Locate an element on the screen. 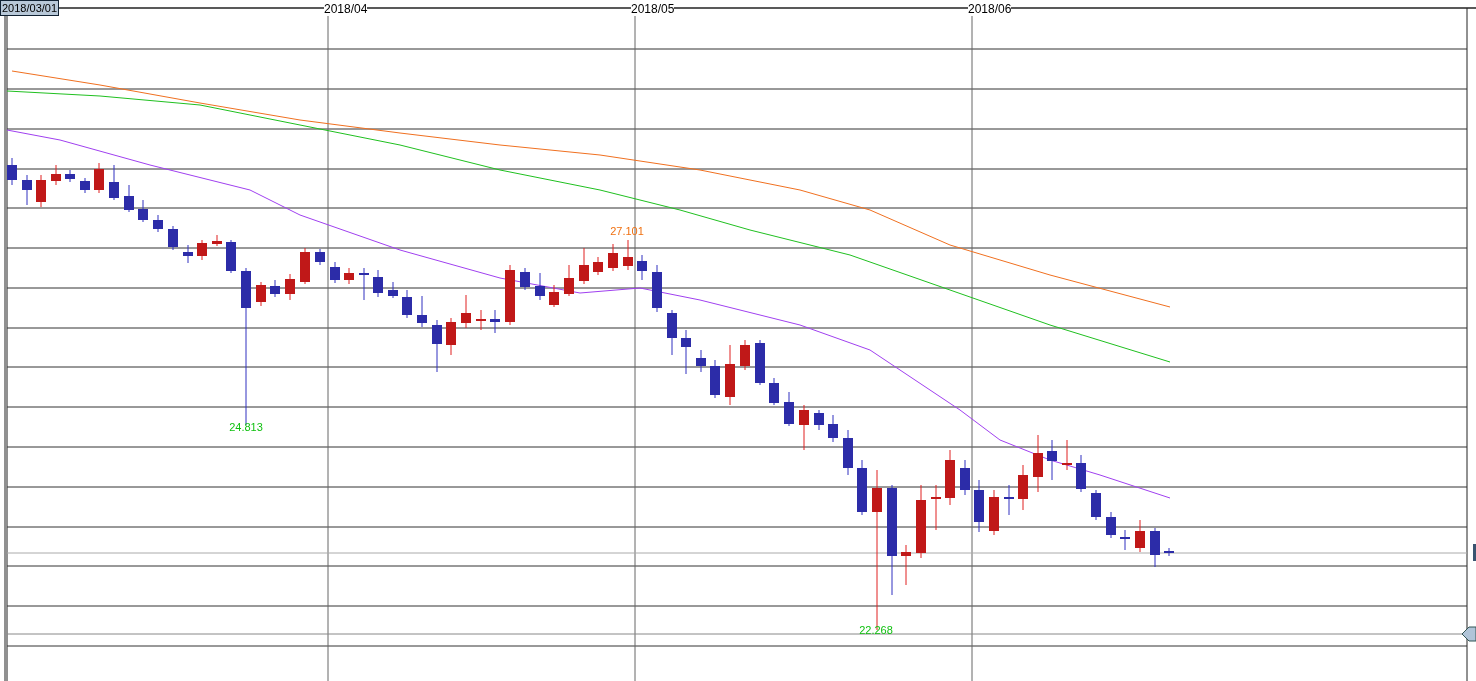 Image resolution: width=1476 pixels, height=681 pixels. month-label: 2018/04 is located at coordinates (346, 9).